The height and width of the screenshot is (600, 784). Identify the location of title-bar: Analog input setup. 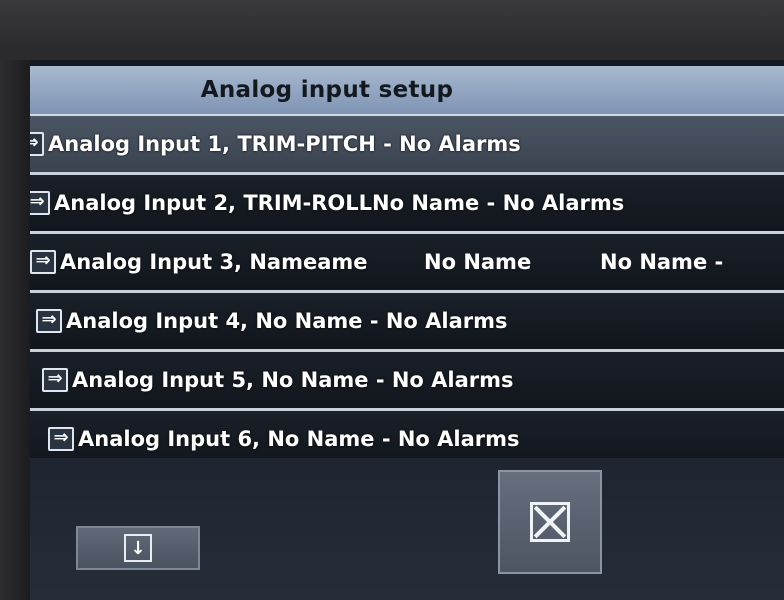
(397, 91).